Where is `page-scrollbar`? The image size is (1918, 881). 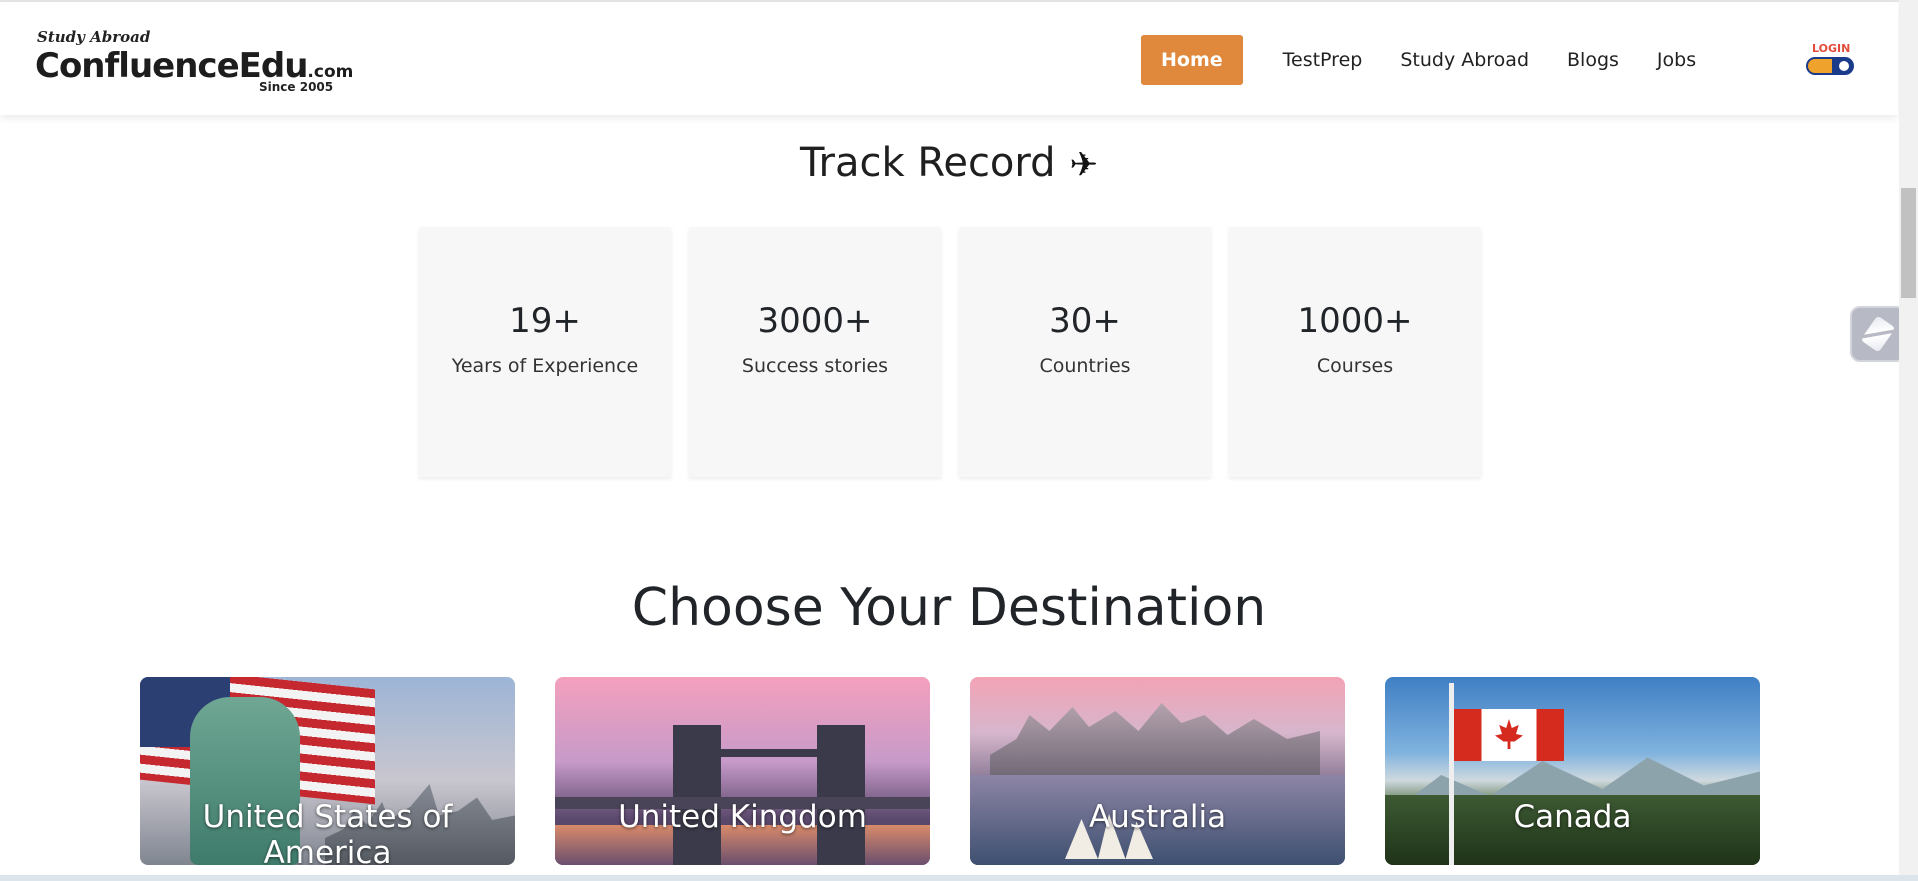
page-scrollbar is located at coordinates (1908, 440).